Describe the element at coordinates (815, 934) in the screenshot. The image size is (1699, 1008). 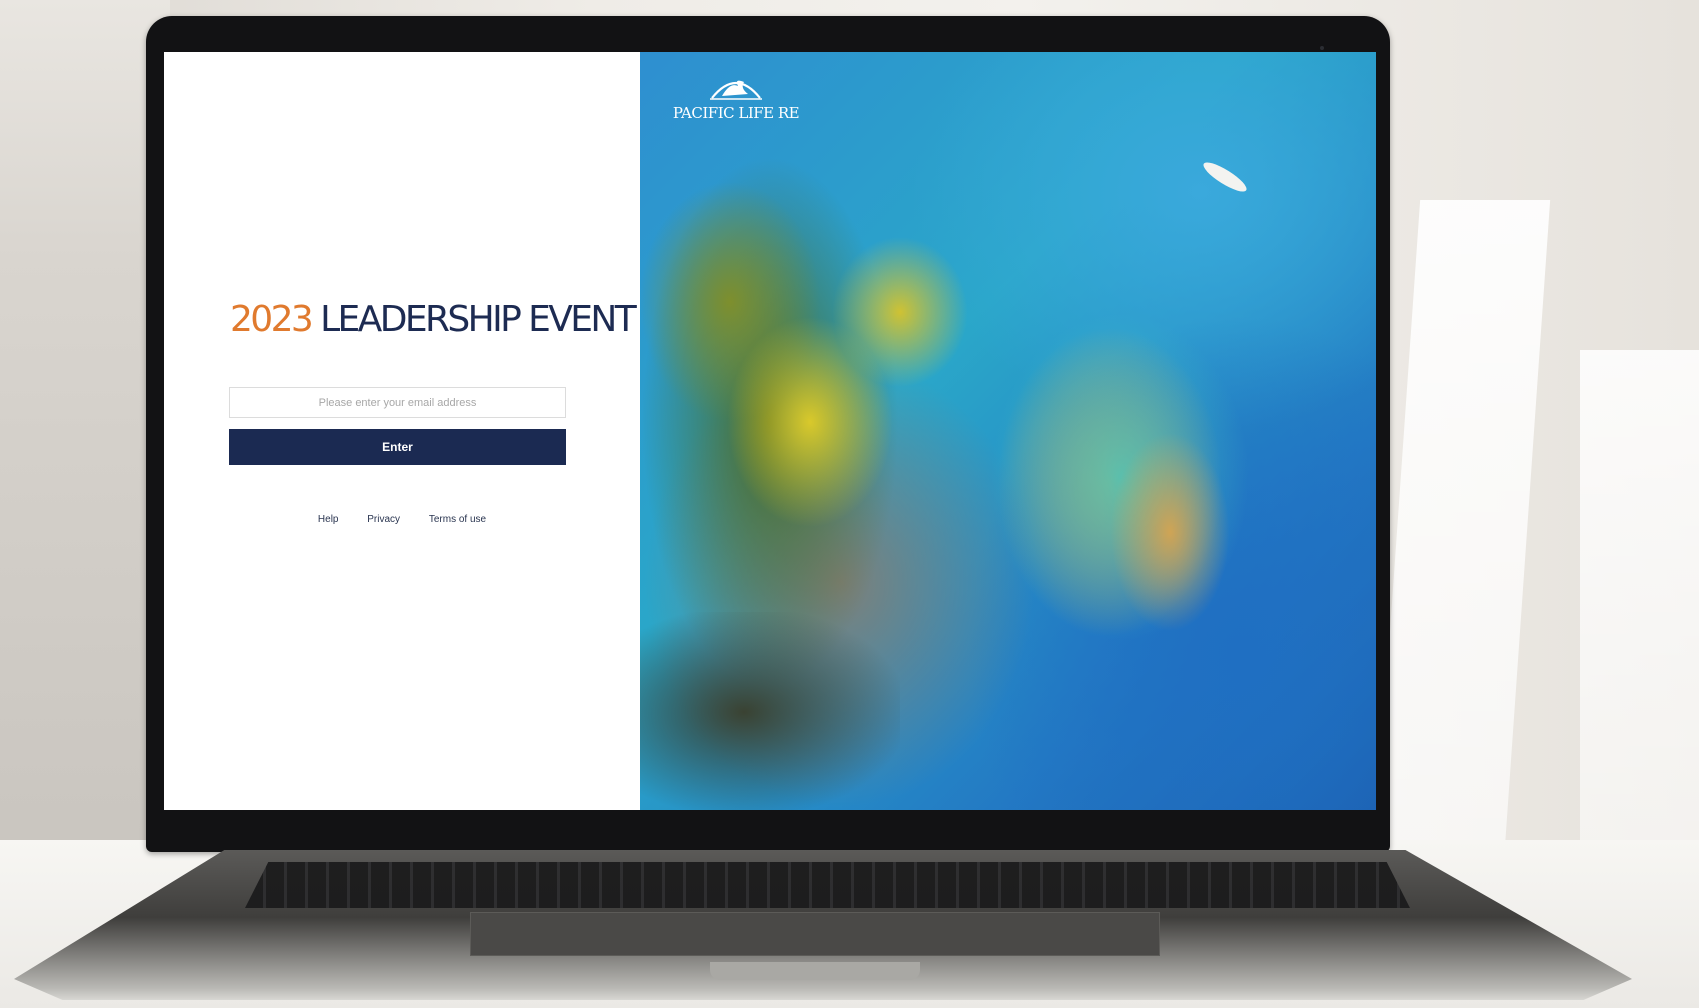
I see `trackpad` at that location.